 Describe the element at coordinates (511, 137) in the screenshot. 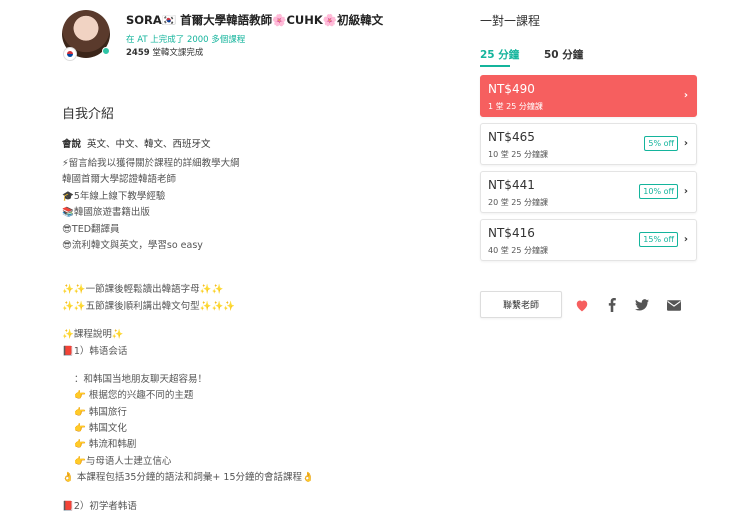

I see `package-price: NT$465` at that location.